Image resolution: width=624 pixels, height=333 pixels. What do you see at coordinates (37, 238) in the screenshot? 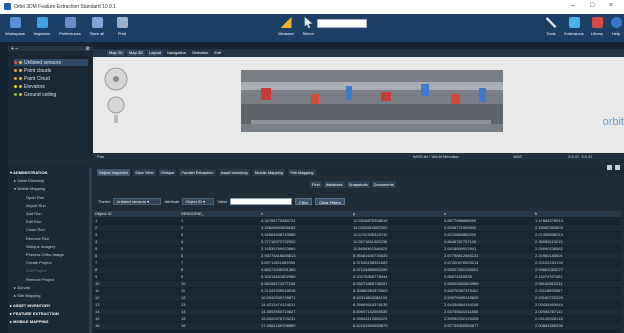
I see `nav-item: Remove Run` at bounding box center [37, 238].